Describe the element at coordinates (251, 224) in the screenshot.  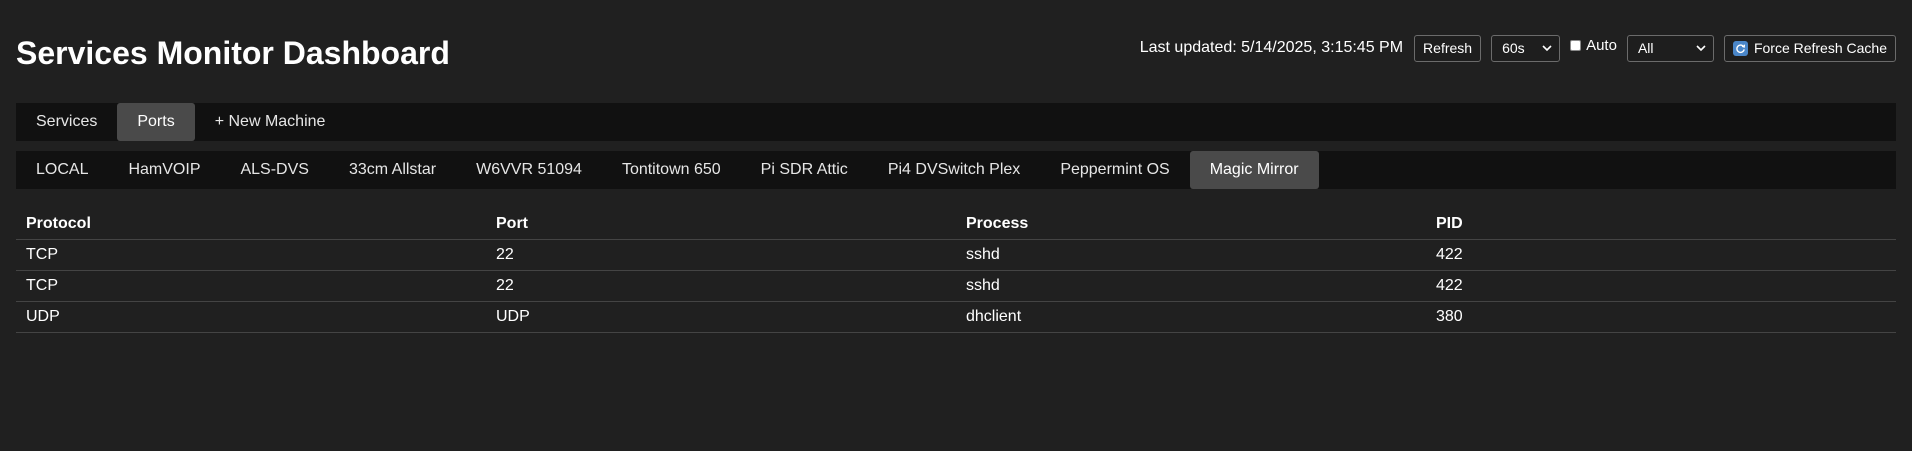
I see `column-header-protocol: Protocol` at that location.